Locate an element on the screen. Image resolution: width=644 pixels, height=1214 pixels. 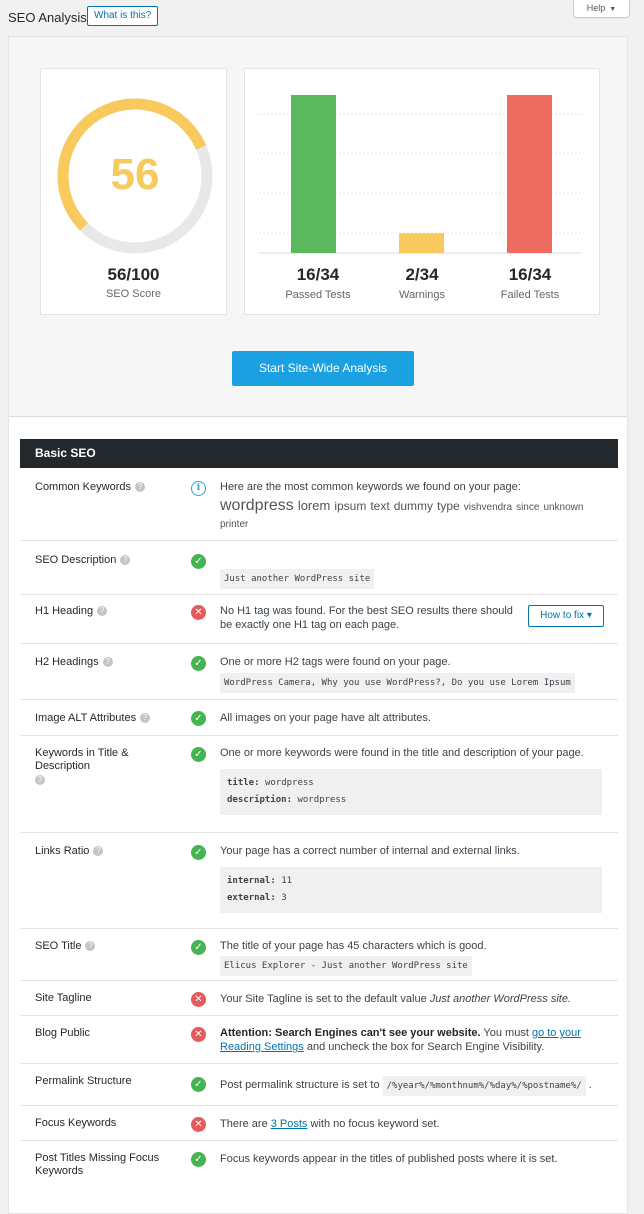
row-label-text: Links Ratio is located at coordinates (62, 851).